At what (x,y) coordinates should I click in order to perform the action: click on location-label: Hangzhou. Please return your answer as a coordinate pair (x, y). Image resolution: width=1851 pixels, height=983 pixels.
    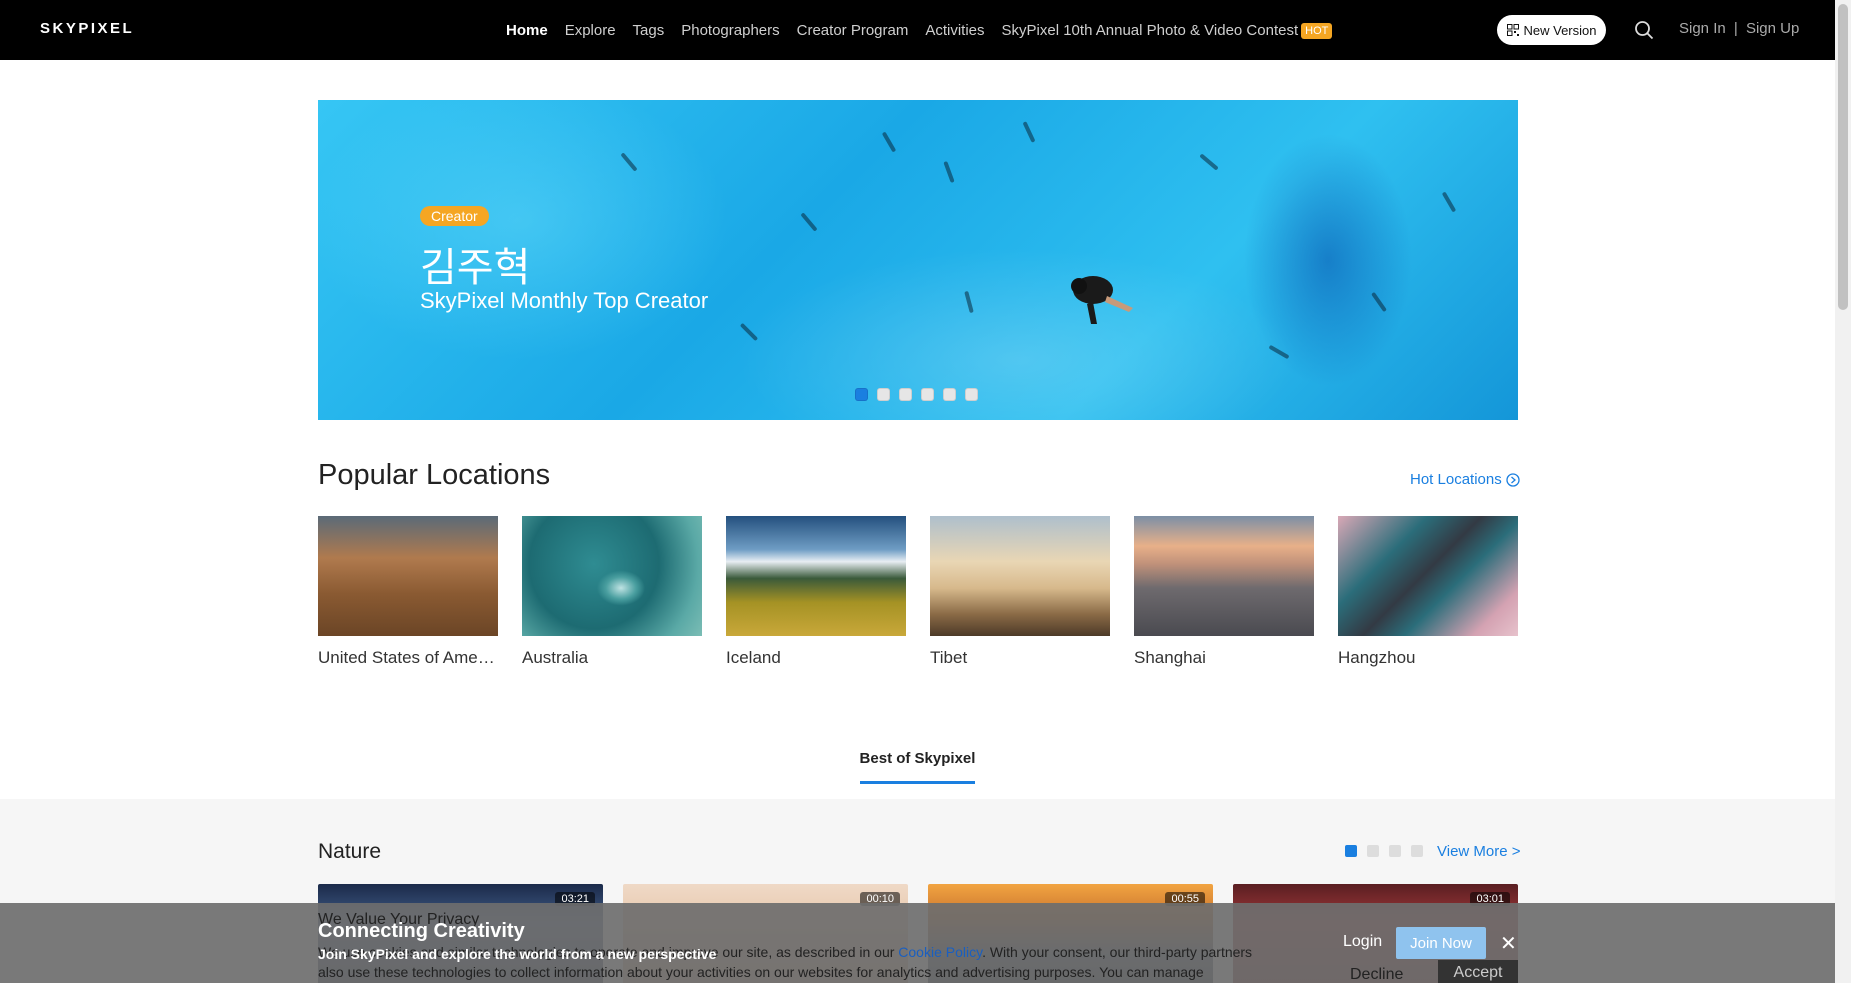
    Looking at the image, I should click on (1377, 657).